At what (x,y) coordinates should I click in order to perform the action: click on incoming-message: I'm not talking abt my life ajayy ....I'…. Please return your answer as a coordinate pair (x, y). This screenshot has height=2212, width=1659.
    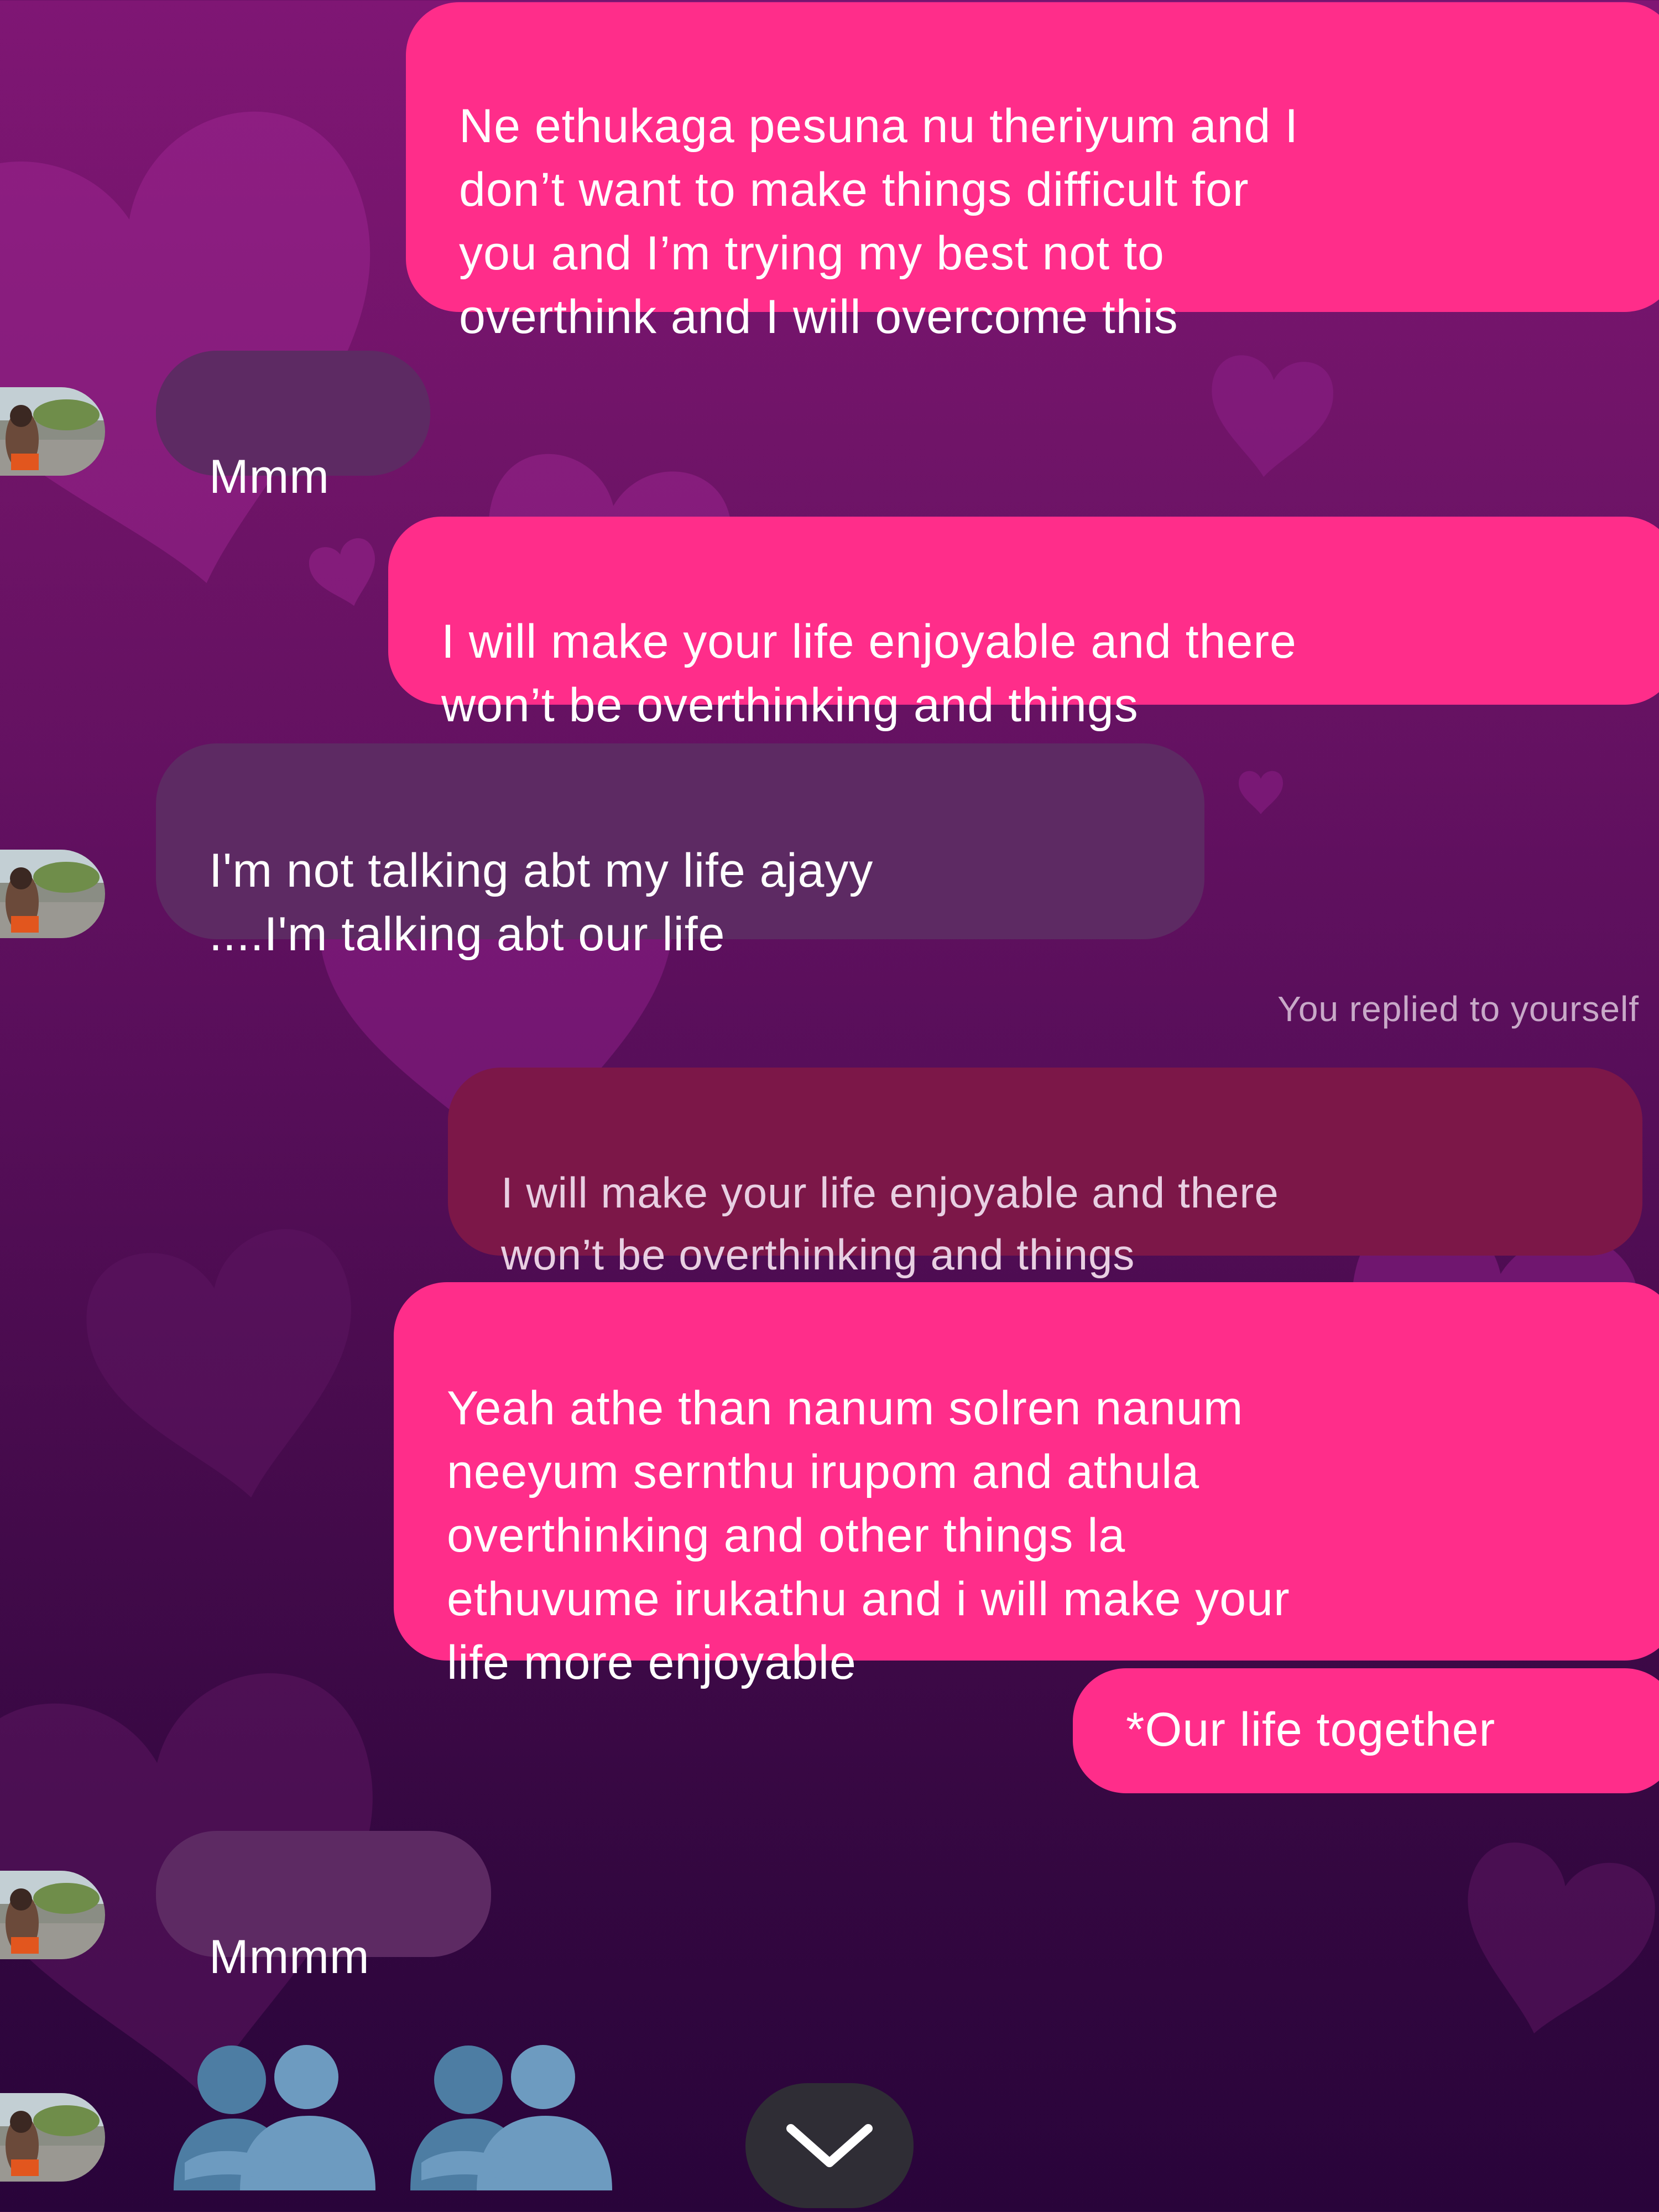
    Looking at the image, I should click on (680, 852).